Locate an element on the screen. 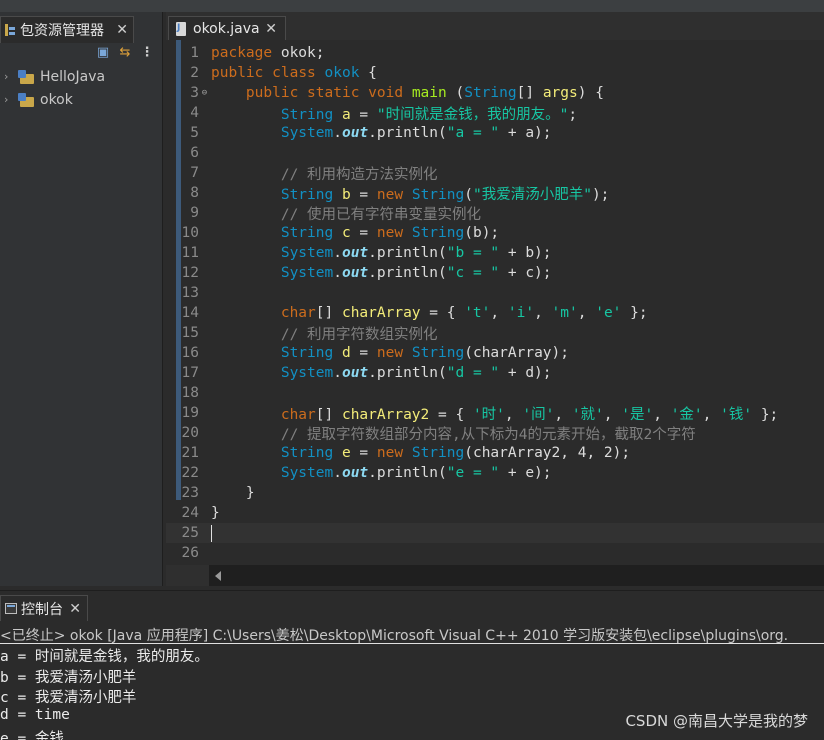 This screenshot has height=740, width=824. line-number: 15 is located at coordinates (190, 333).